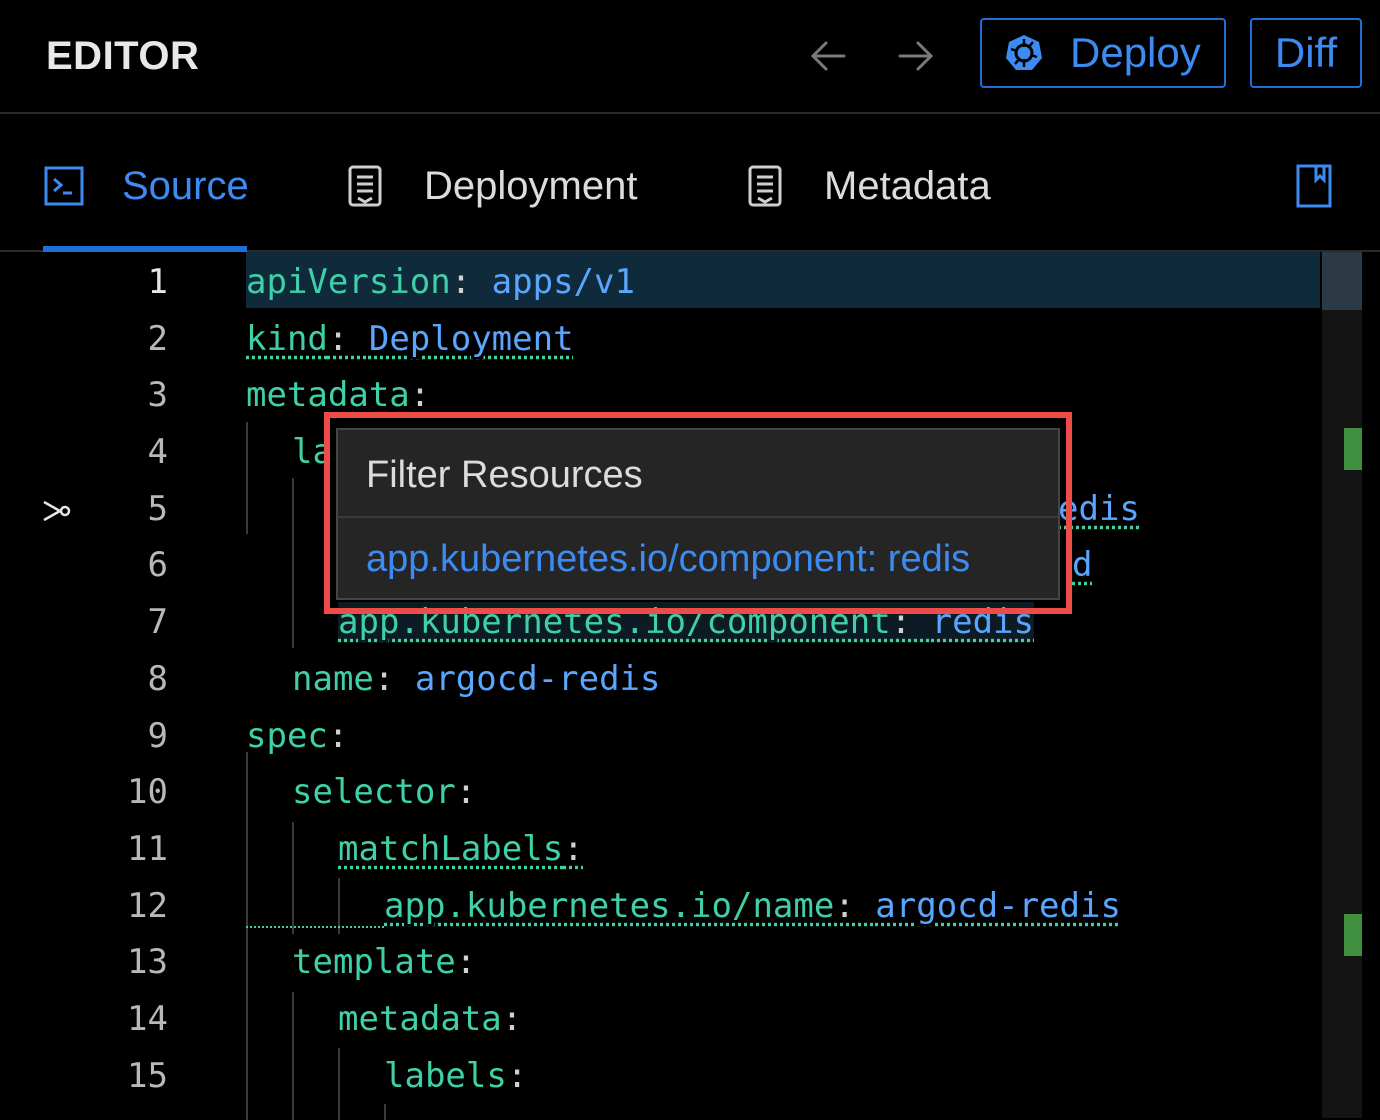 The image size is (1380, 1120). I want to click on code-line: 11 matchLabels:, so click(660, 849).